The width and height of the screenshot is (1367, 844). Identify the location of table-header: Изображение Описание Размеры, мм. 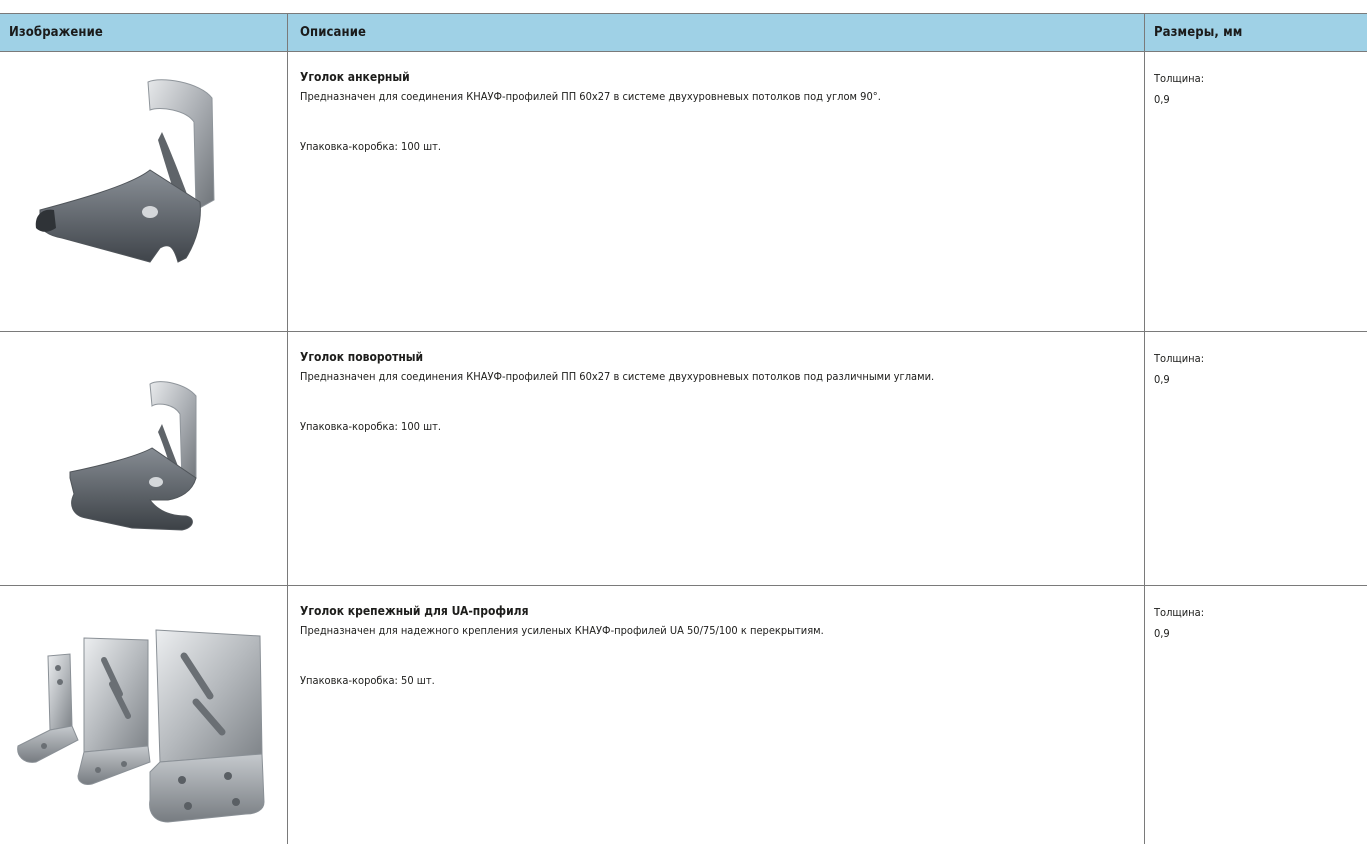
(683, 32).